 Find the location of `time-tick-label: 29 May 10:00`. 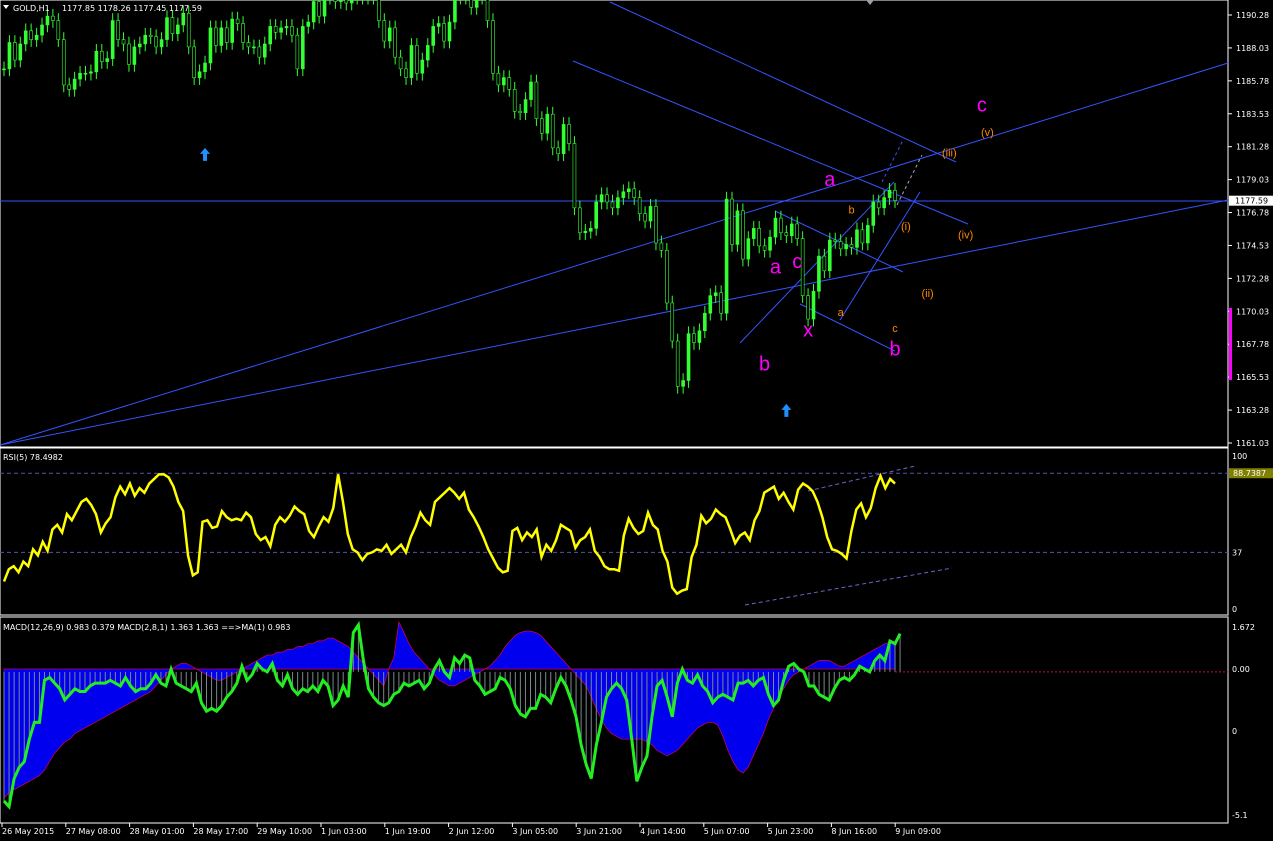

time-tick-label: 29 May 10:00 is located at coordinates (284, 831).